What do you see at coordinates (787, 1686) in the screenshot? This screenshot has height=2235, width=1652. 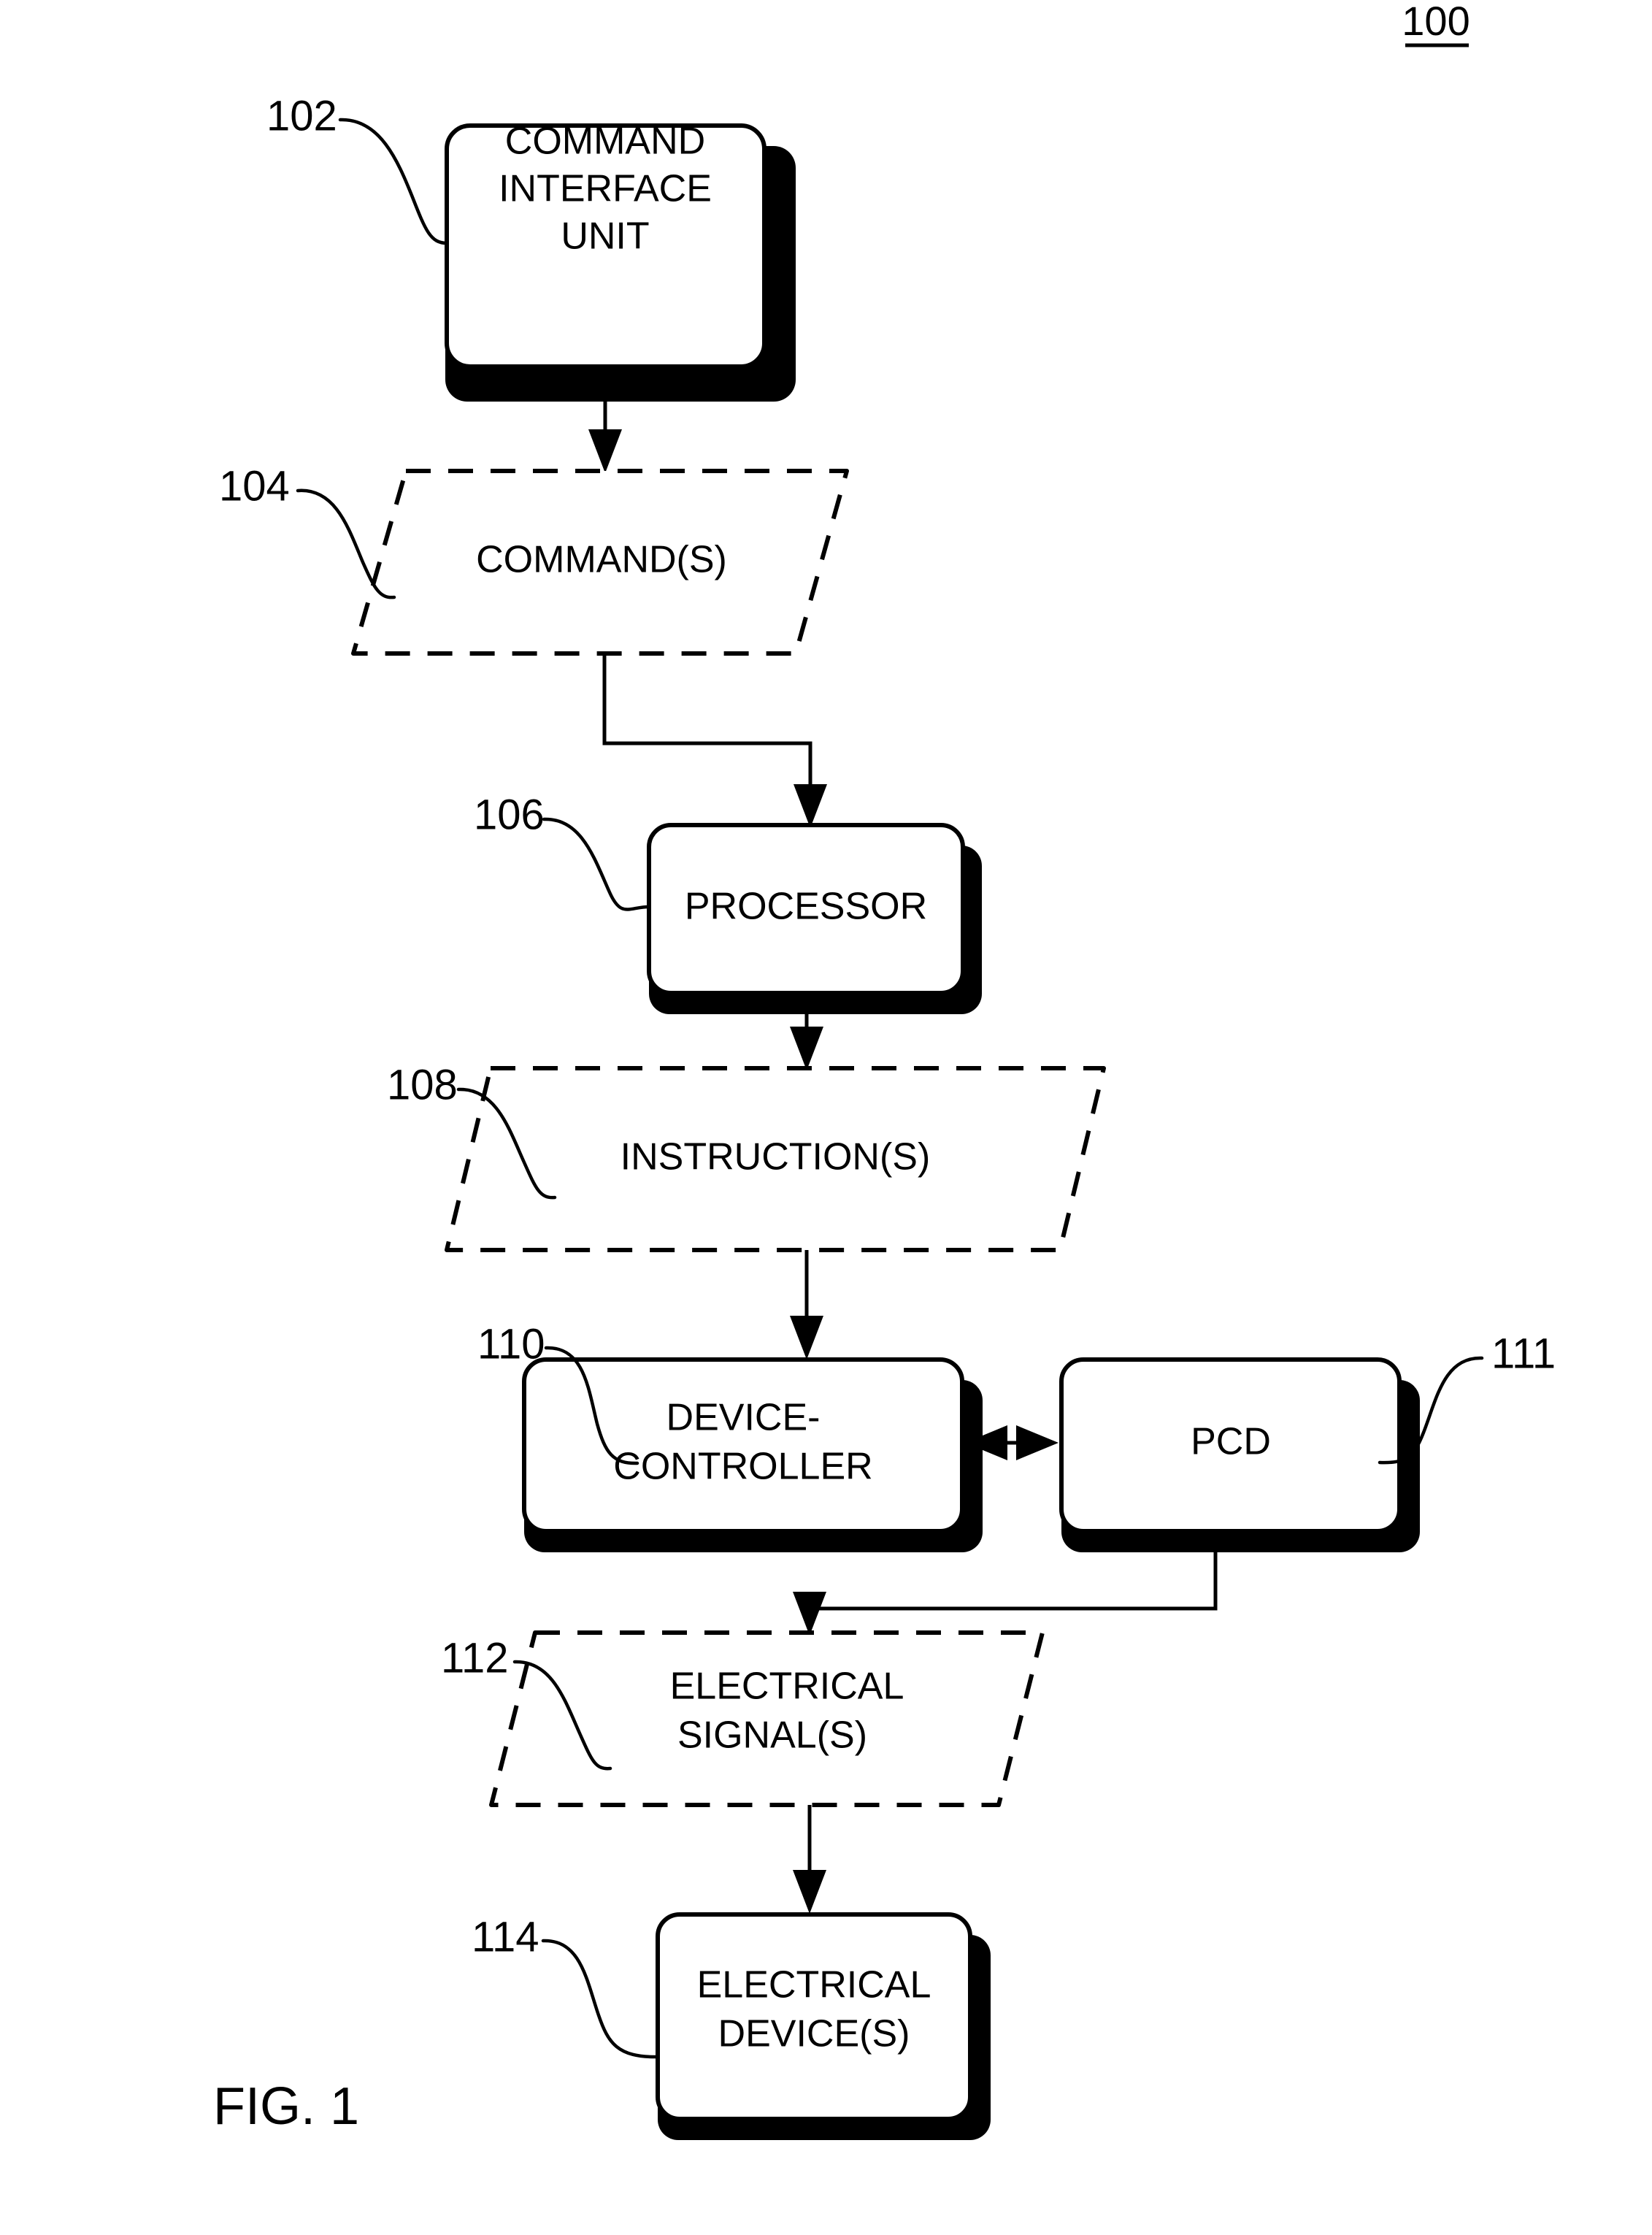 I see `electrical-signals-label-line1: ELECTRICAL` at bounding box center [787, 1686].